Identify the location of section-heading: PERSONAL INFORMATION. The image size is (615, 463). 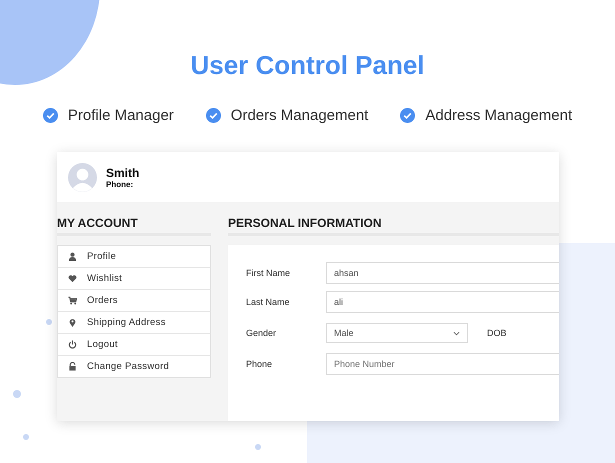
(393, 226).